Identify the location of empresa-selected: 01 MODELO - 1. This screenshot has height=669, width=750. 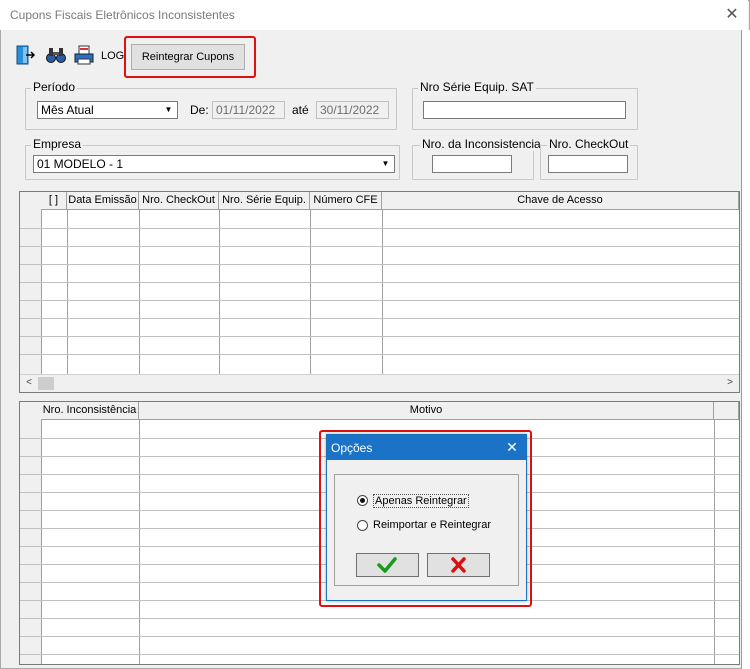
(80, 164).